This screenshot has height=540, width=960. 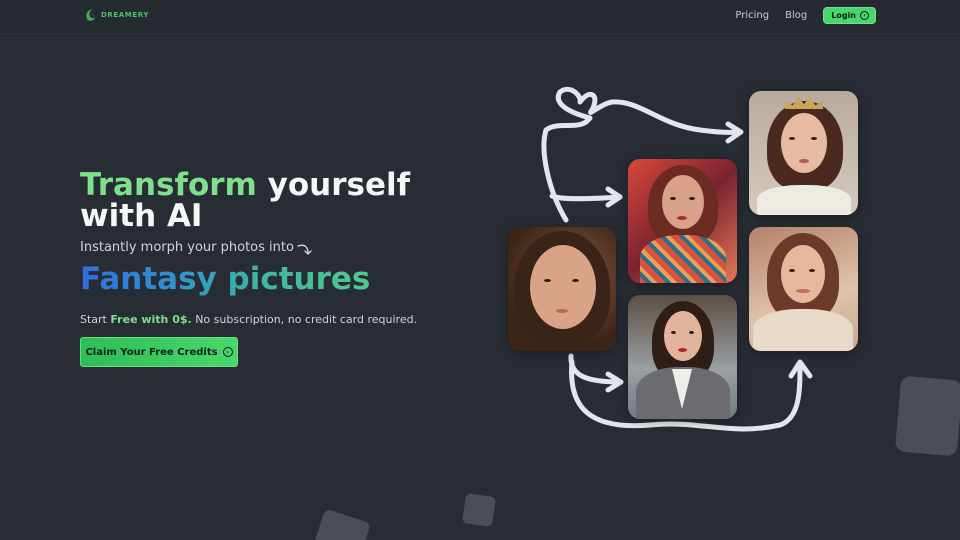 I want to click on nav-link-blog: Blog, so click(x=796, y=15).